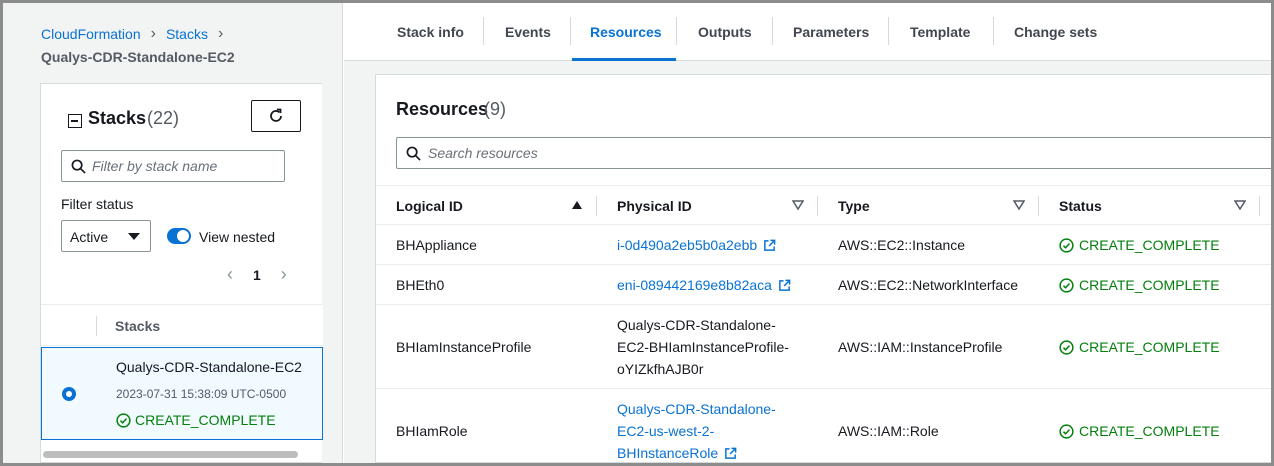 The width and height of the screenshot is (1274, 466). What do you see at coordinates (97, 204) in the screenshot?
I see `filter-status-label: Filter status` at bounding box center [97, 204].